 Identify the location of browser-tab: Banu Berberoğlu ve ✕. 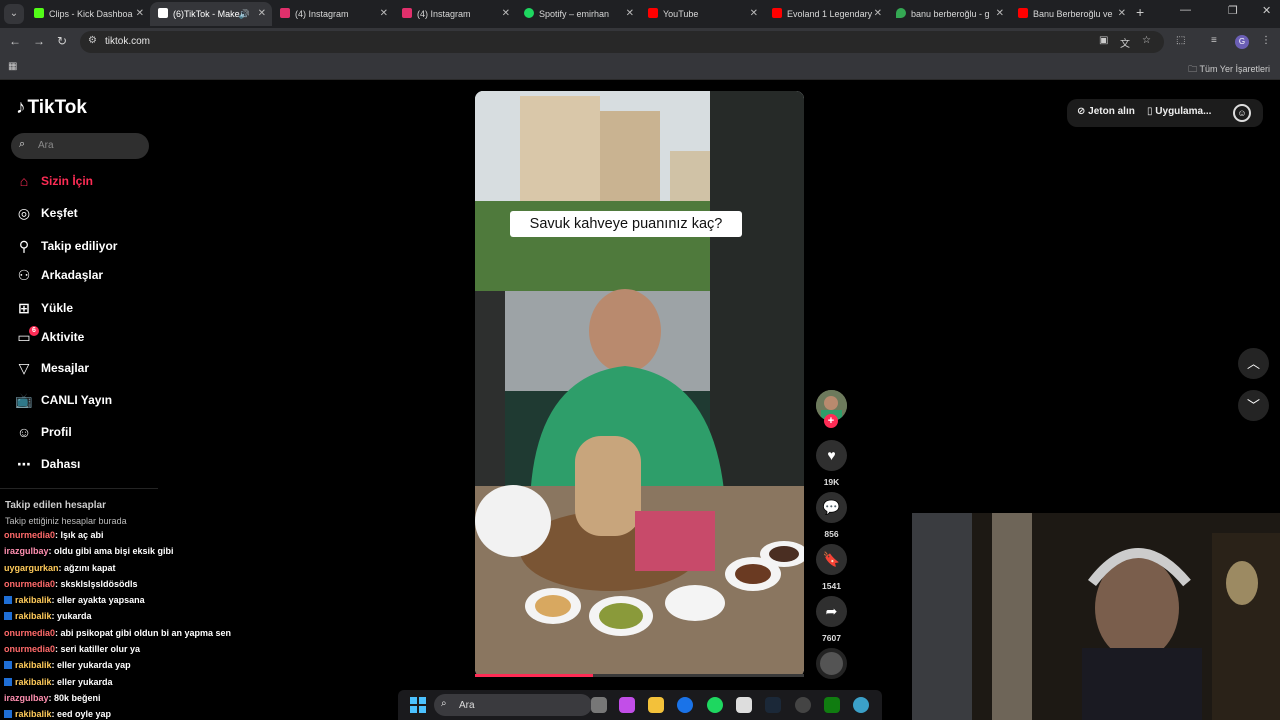
(1071, 14).